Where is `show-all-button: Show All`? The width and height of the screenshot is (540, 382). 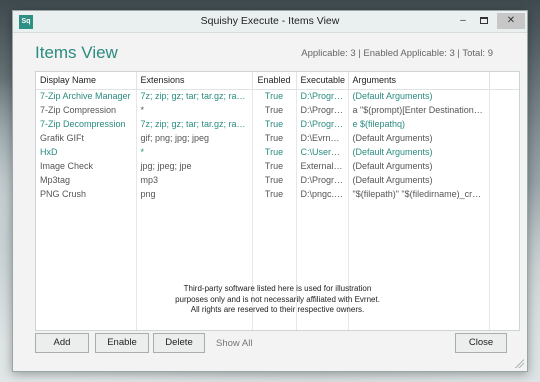
show-all-button: Show All is located at coordinates (234, 343).